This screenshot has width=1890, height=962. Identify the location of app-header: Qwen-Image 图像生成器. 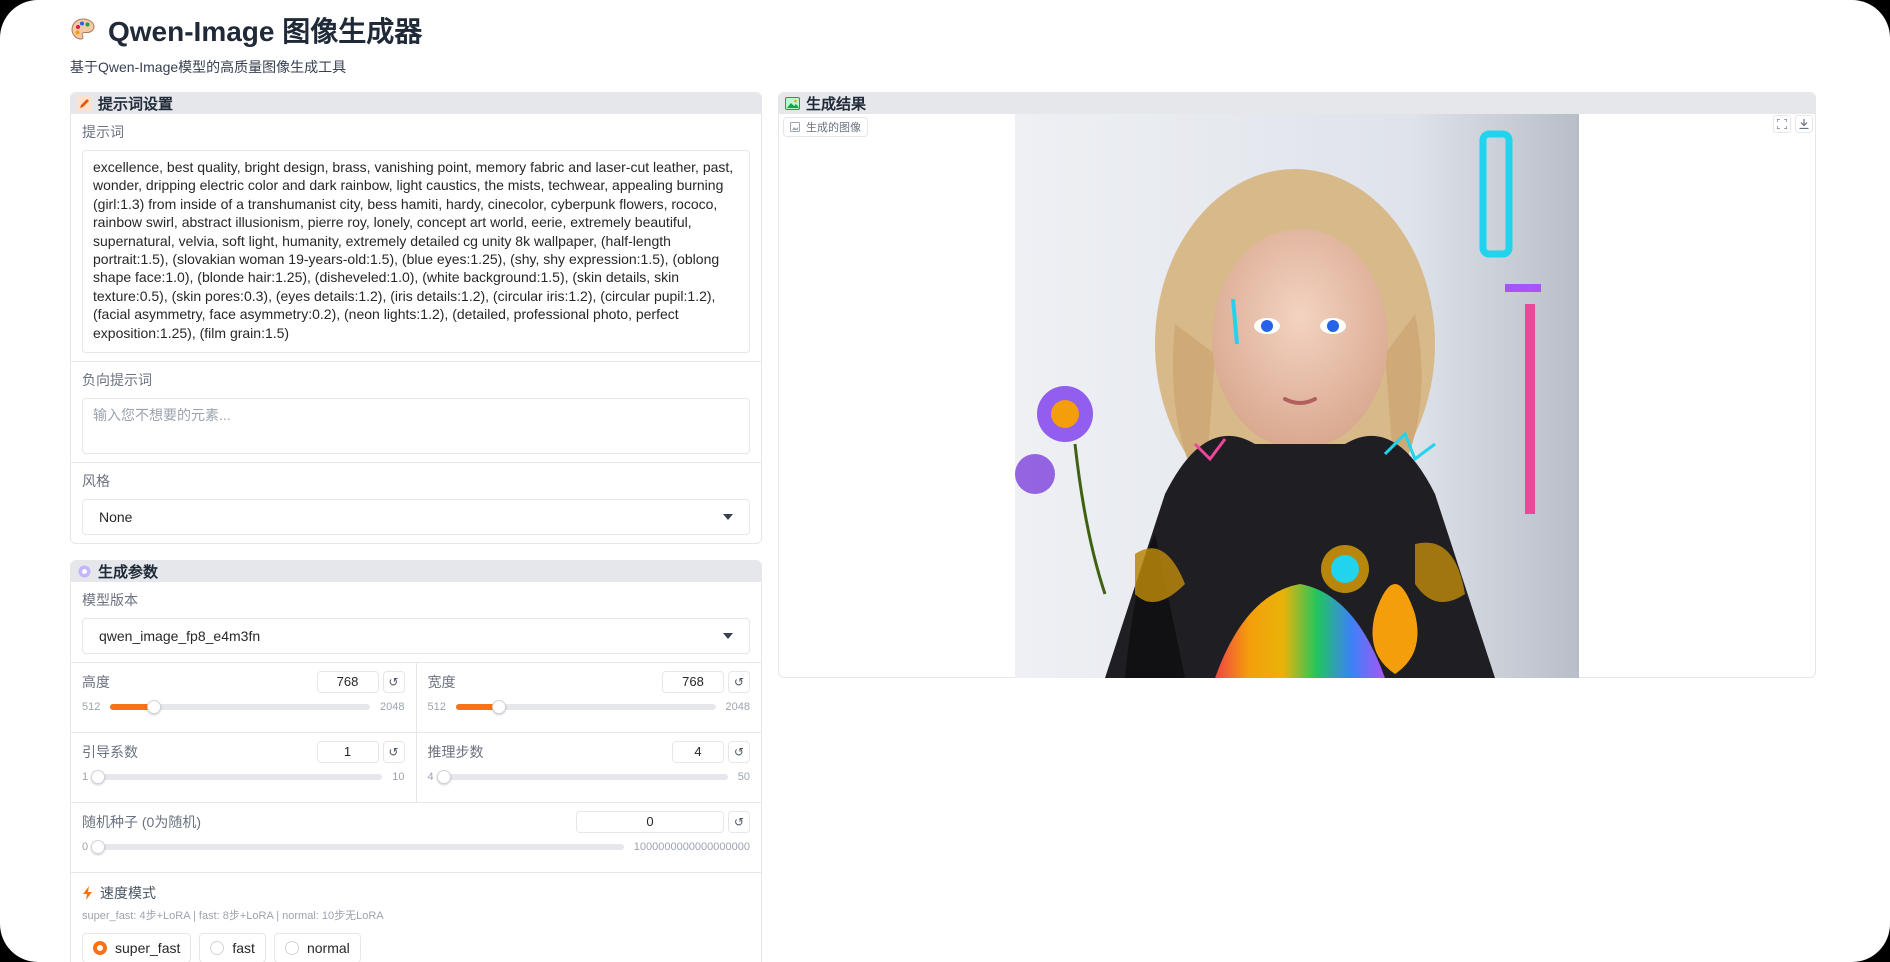
(246, 30).